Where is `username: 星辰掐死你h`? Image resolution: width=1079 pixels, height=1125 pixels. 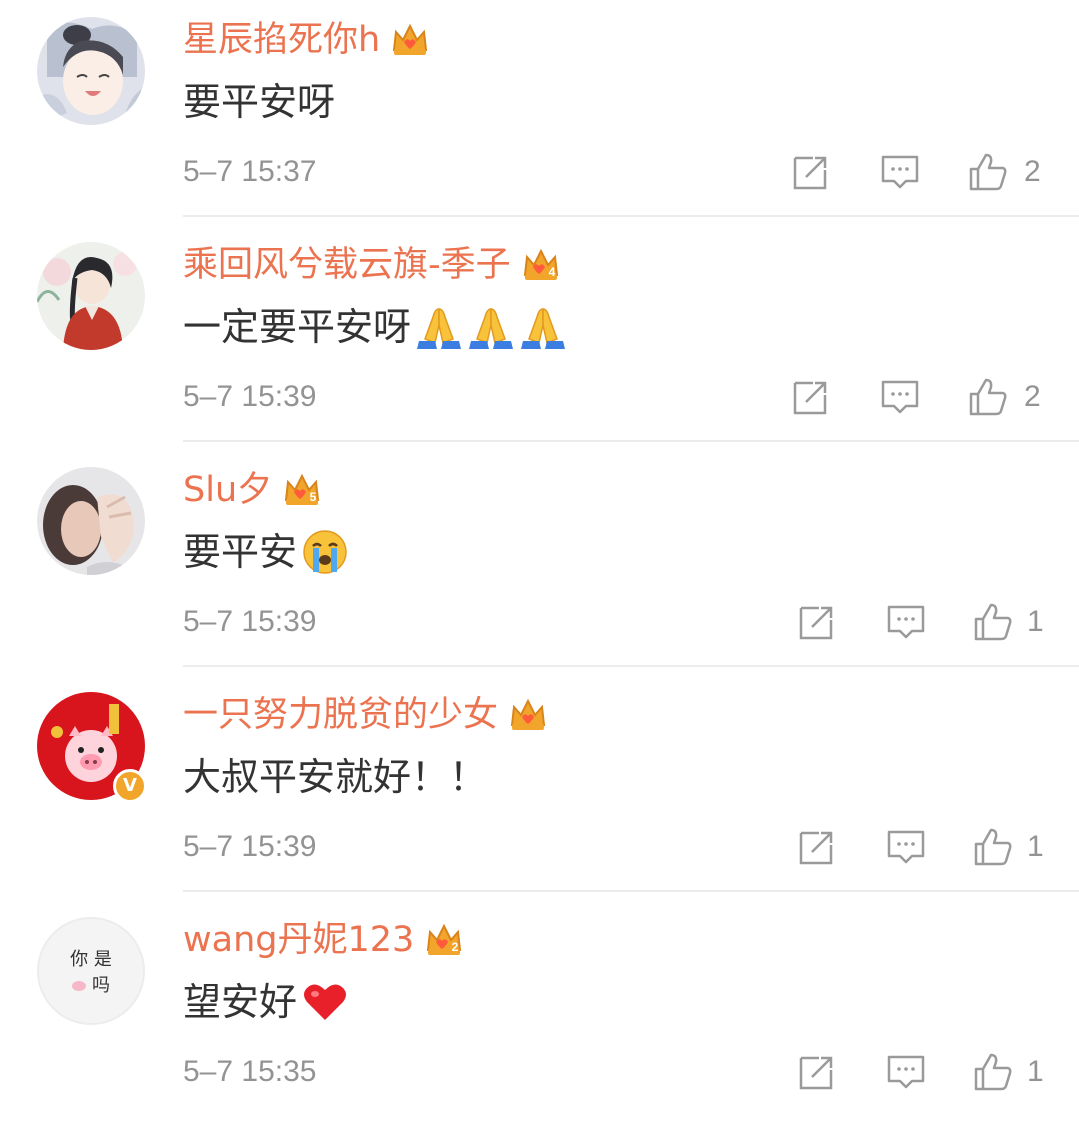 username: 星辰掐死你h is located at coordinates (281, 40).